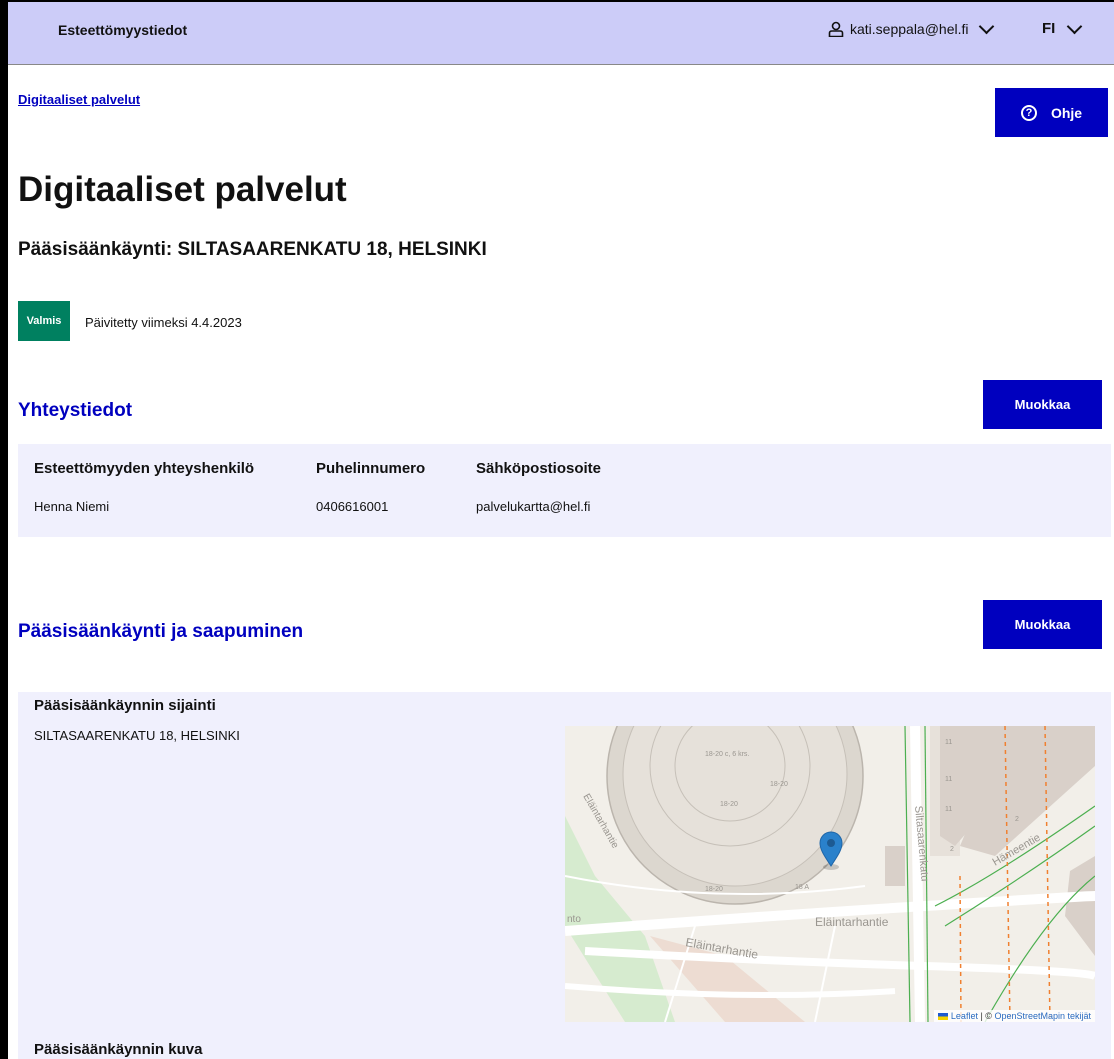 The width and height of the screenshot is (1114, 1059). I want to click on email-column: Sähköpostiosoite palvelukartta@hel.fi, so click(538, 487).